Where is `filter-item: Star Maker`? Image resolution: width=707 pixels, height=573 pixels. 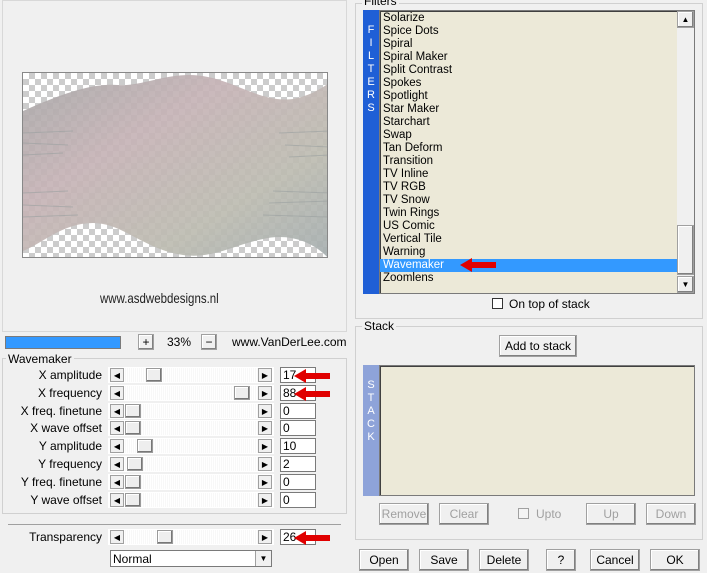
filter-item: Star Maker is located at coordinates (529, 109).